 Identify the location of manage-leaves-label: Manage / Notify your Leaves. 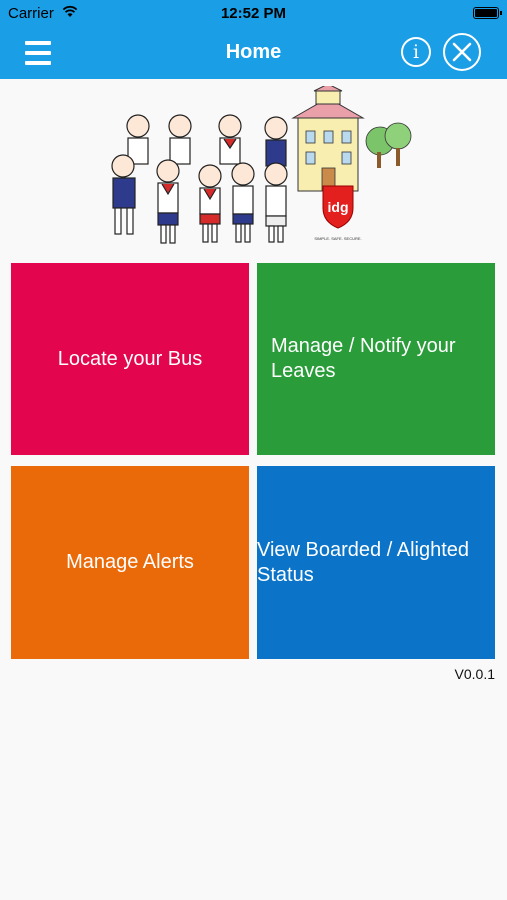
(363, 358).